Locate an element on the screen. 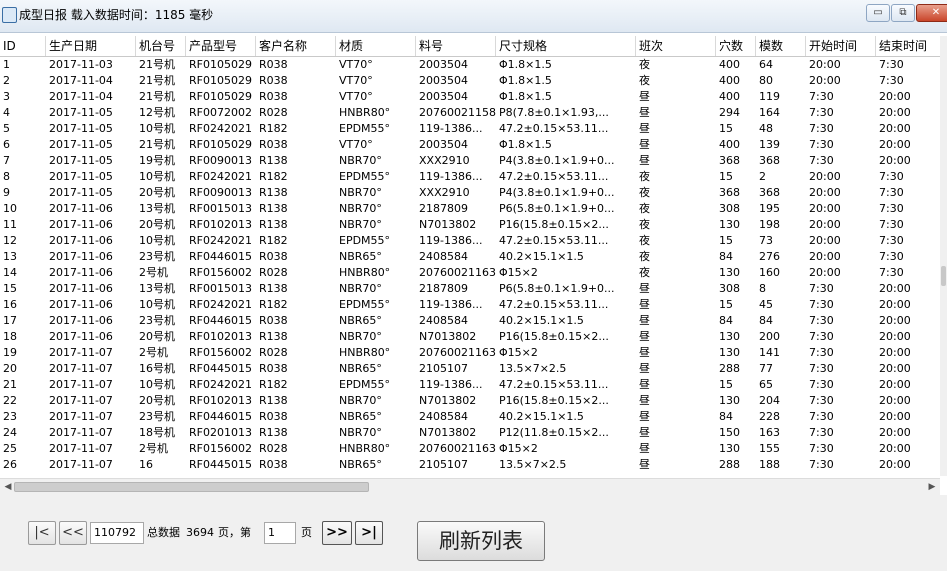 The width and height of the screenshot is (947, 571). table-cell: 18号机 is located at coordinates (157, 432).